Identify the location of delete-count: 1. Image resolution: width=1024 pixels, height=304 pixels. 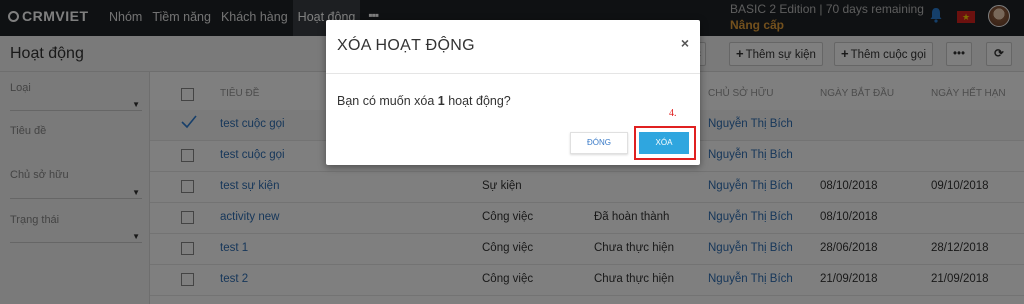
(441, 101).